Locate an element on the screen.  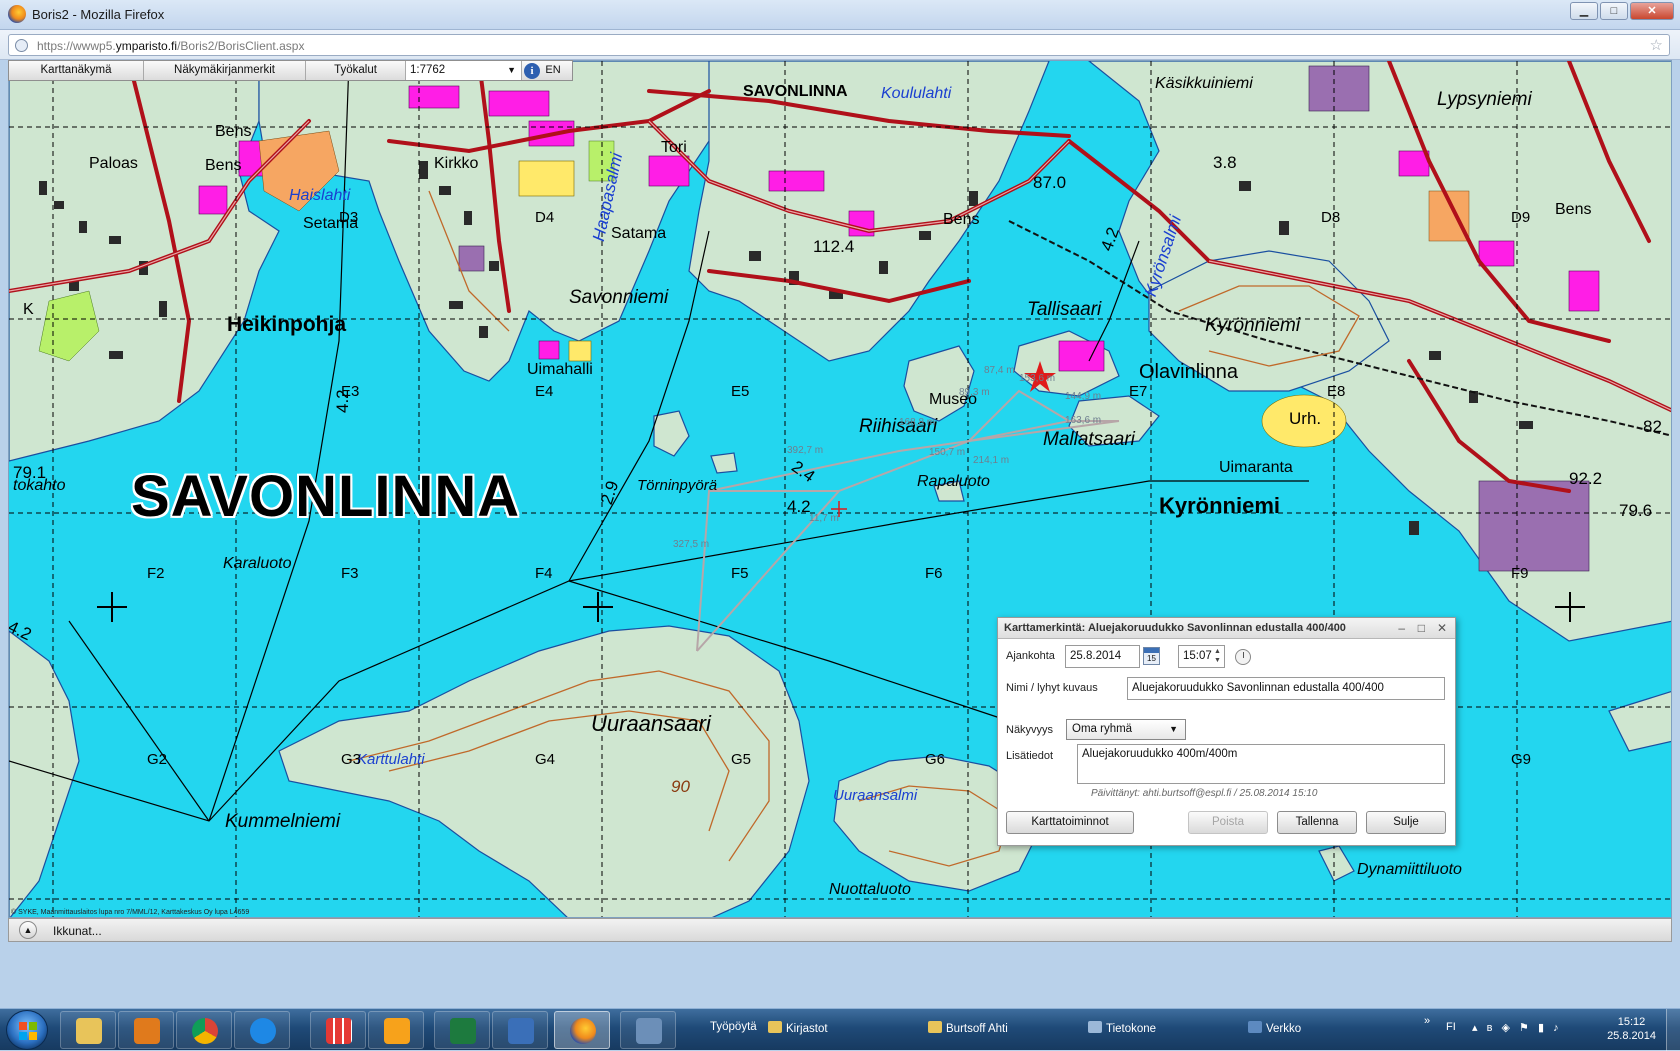
dialog-maximize-icon: □ is located at coordinates (1421, 628).